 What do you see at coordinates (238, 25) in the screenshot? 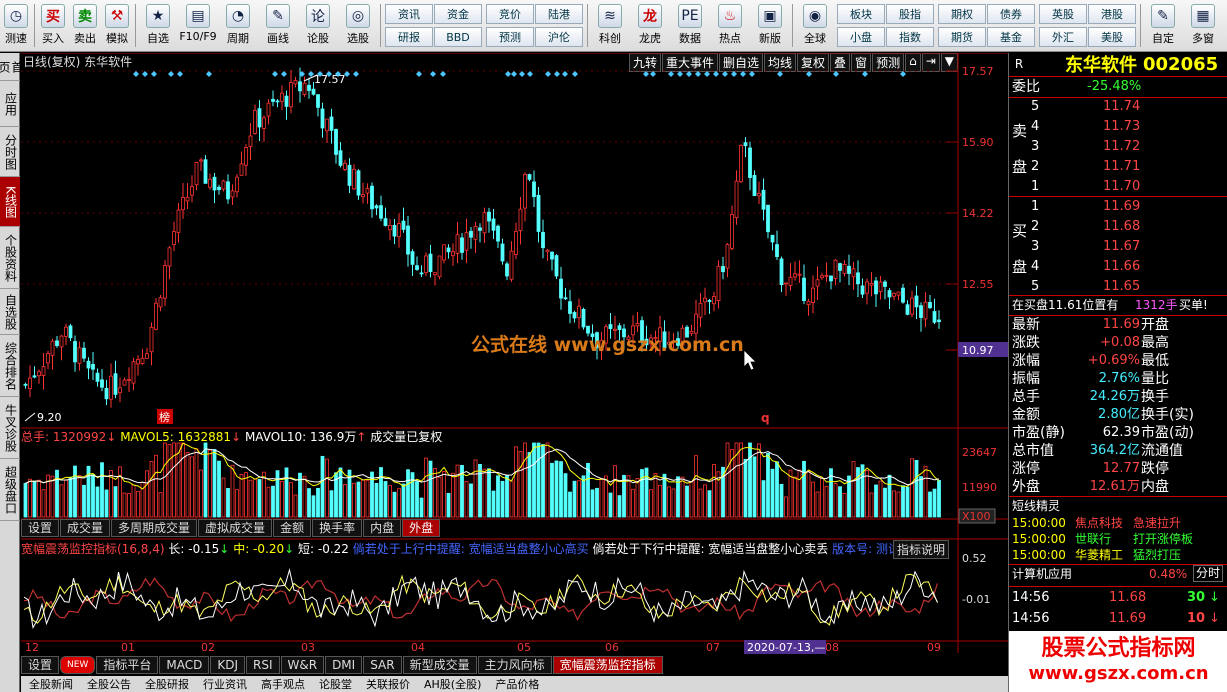
I see `period-button: ◔ 周期` at bounding box center [238, 25].